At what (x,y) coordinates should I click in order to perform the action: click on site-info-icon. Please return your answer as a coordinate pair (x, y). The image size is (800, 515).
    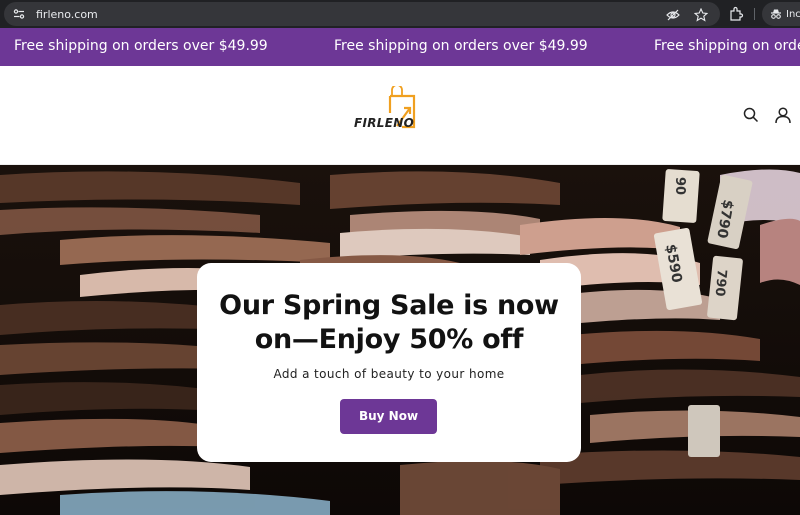
    Looking at the image, I should click on (19, 14).